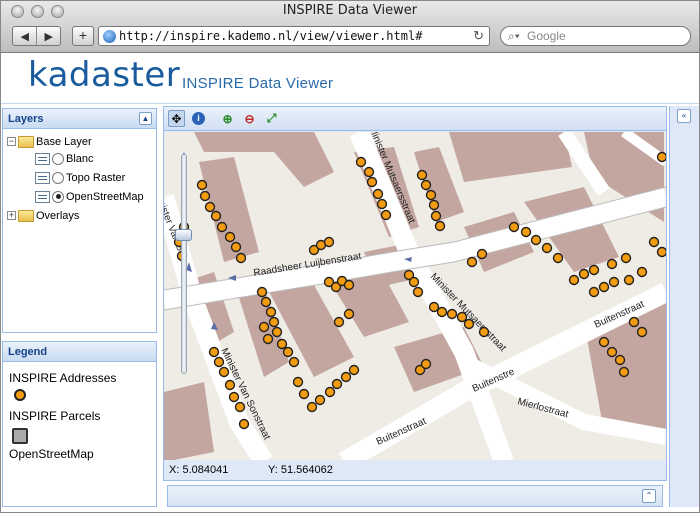 The height and width of the screenshot is (513, 700). I want to click on back-arrow-icon: ◀, so click(24, 36).